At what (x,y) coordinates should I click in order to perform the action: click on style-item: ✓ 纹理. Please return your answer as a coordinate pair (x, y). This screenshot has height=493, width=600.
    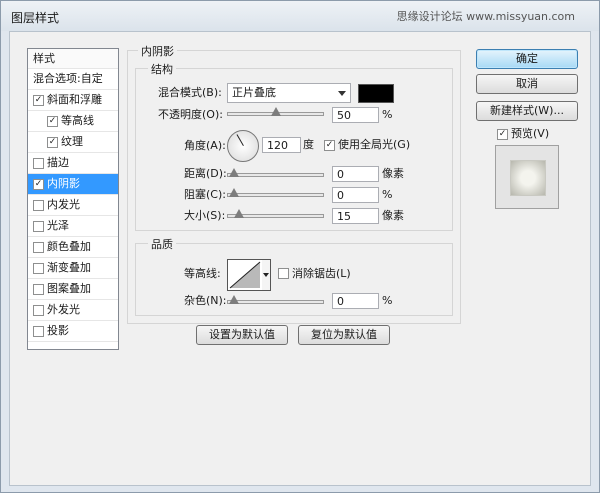
    Looking at the image, I should click on (73, 142).